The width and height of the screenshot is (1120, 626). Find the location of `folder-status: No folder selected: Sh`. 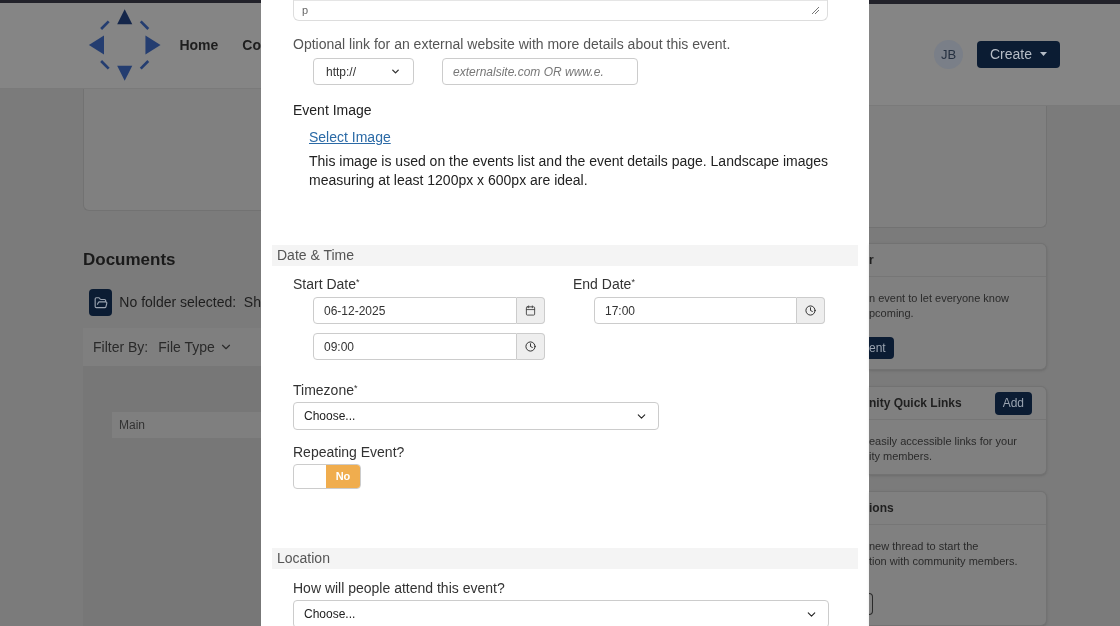

folder-status: No folder selected: Sh is located at coordinates (190, 302).